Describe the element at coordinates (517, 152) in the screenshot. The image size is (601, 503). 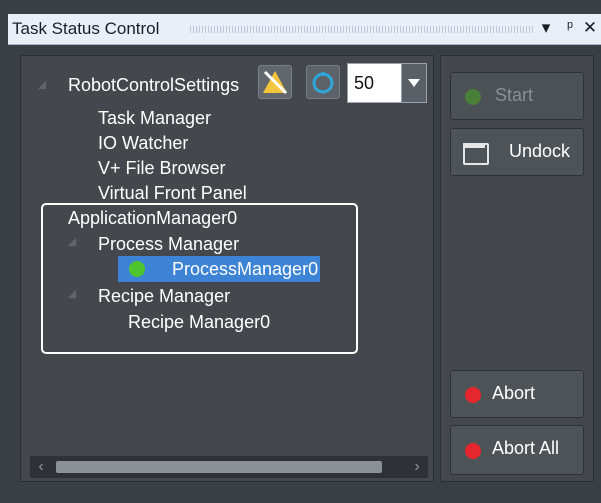
I see `undock-button: Undock` at that location.